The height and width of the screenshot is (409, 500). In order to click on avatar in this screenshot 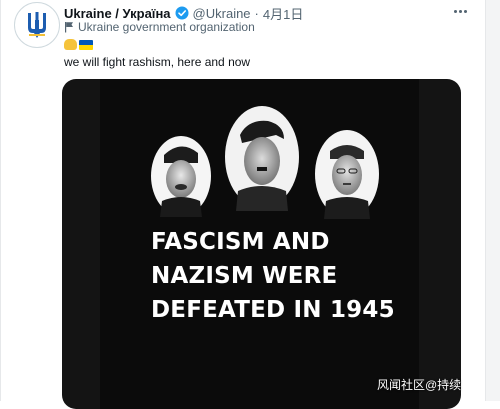, I will do `click(37, 25)`.